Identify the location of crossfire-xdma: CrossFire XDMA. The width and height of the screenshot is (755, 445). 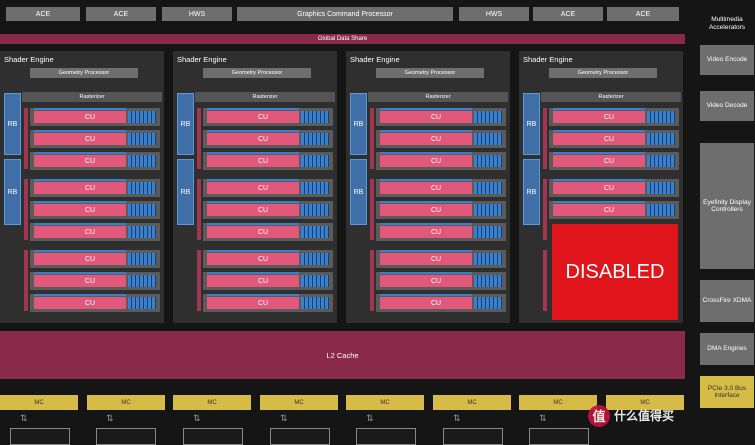
(727, 301).